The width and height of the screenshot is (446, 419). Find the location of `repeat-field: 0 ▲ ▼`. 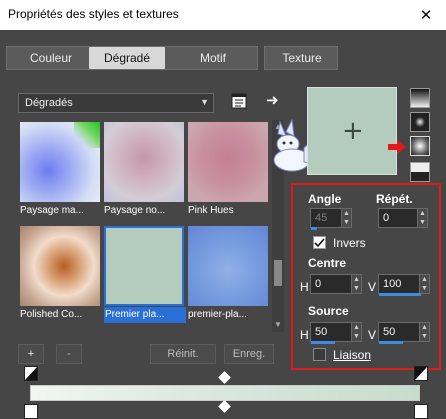

repeat-field: 0 ▲ ▼ is located at coordinates (403, 218).